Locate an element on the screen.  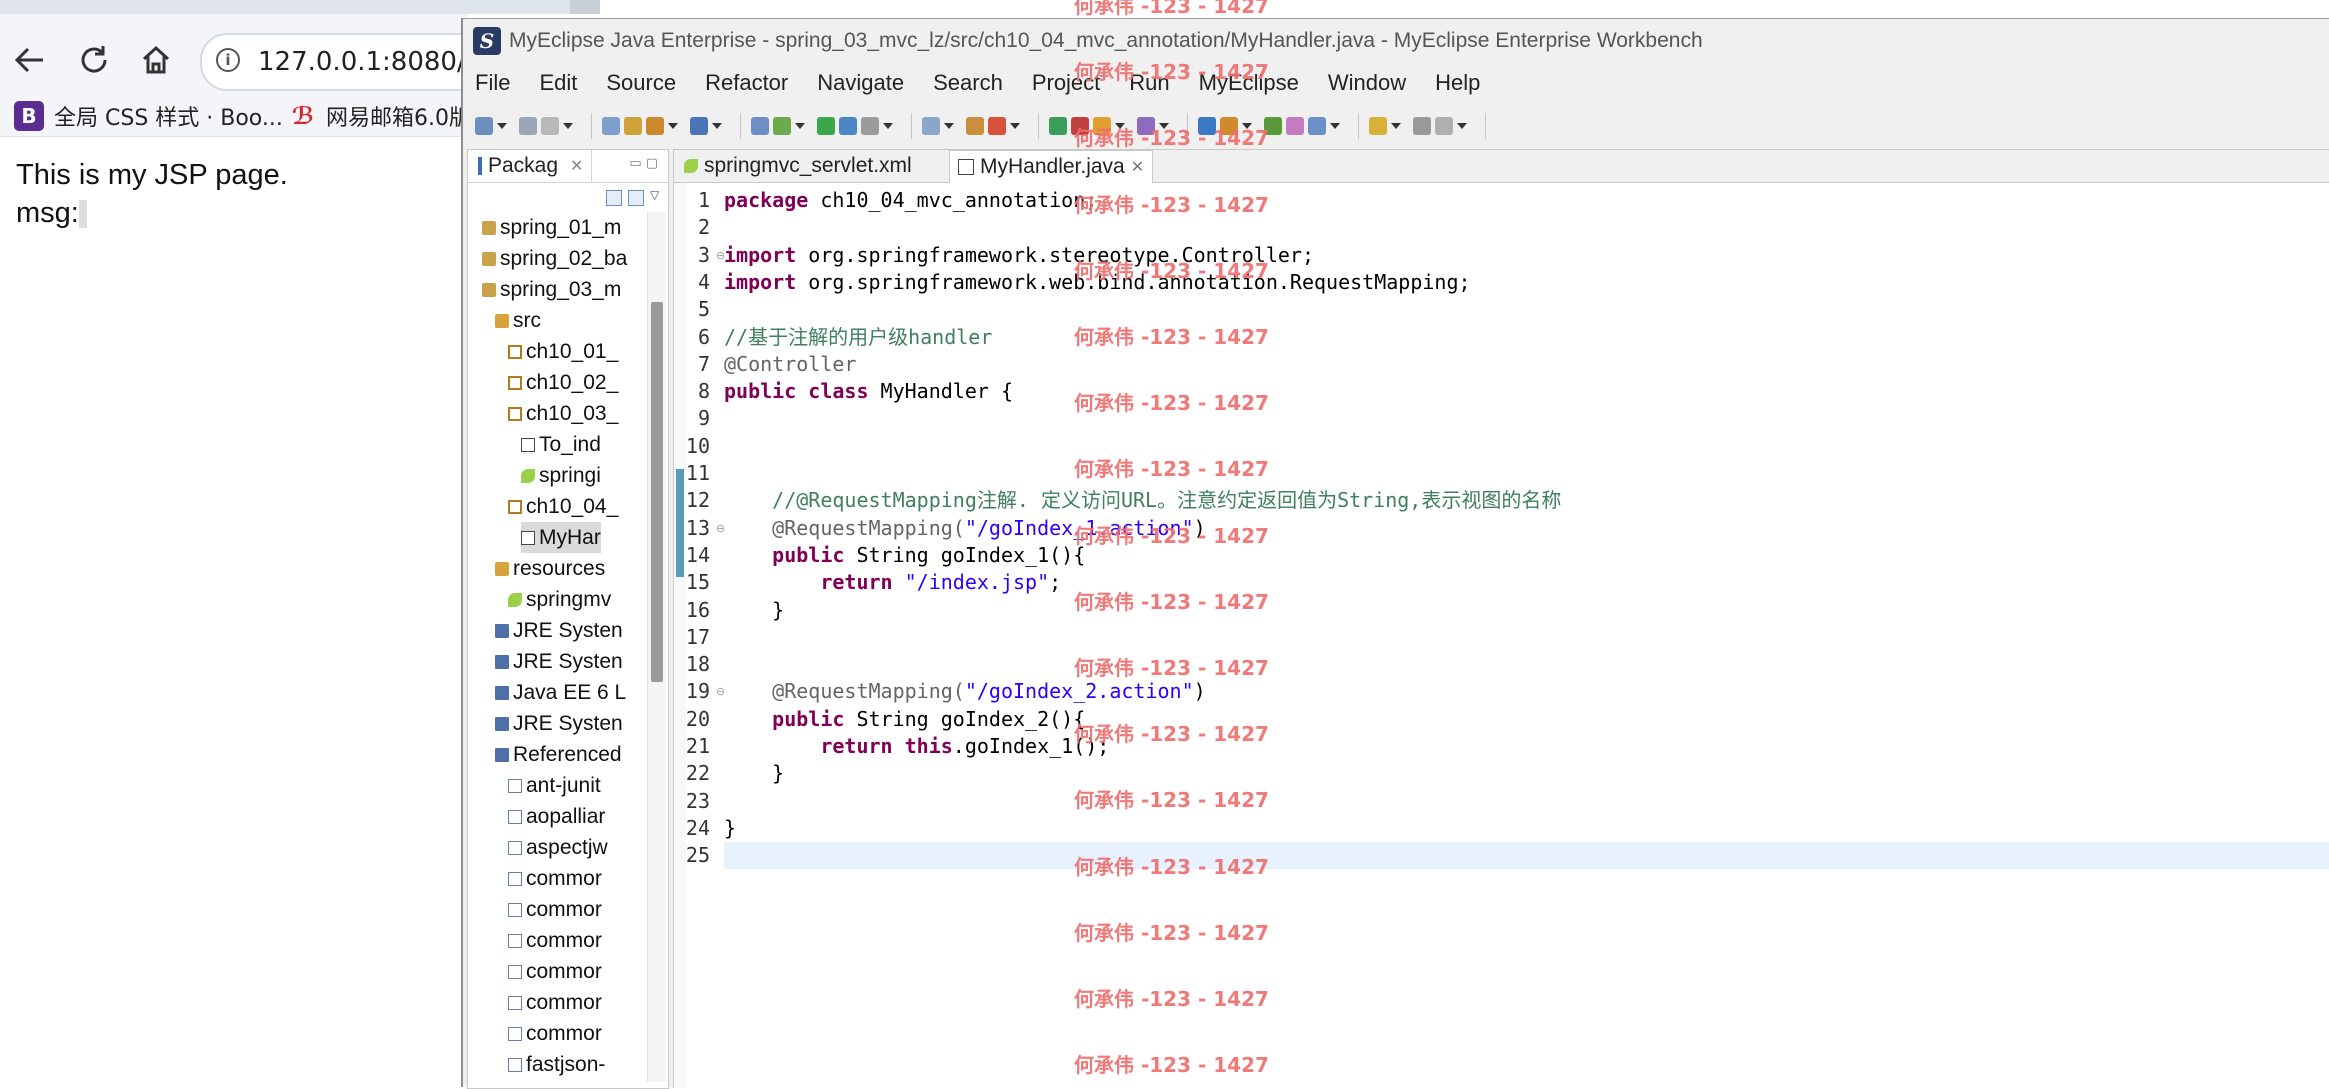
code-line: @Controller is located at coordinates (790, 364).